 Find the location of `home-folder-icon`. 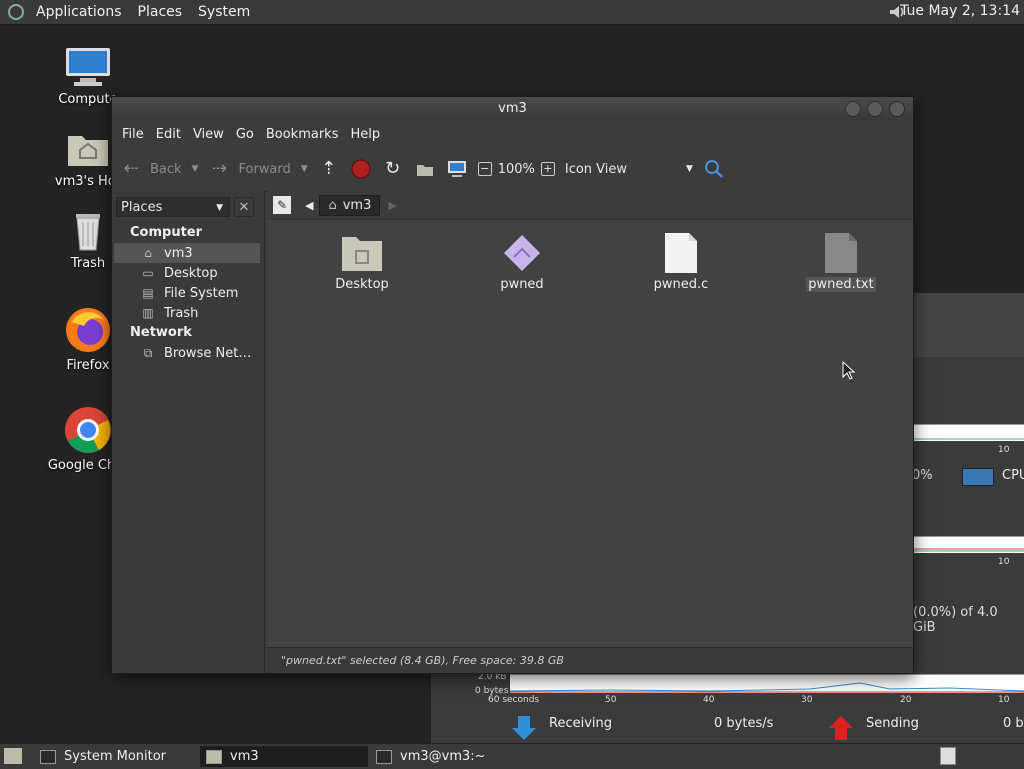

home-folder-icon is located at coordinates (214, 756).